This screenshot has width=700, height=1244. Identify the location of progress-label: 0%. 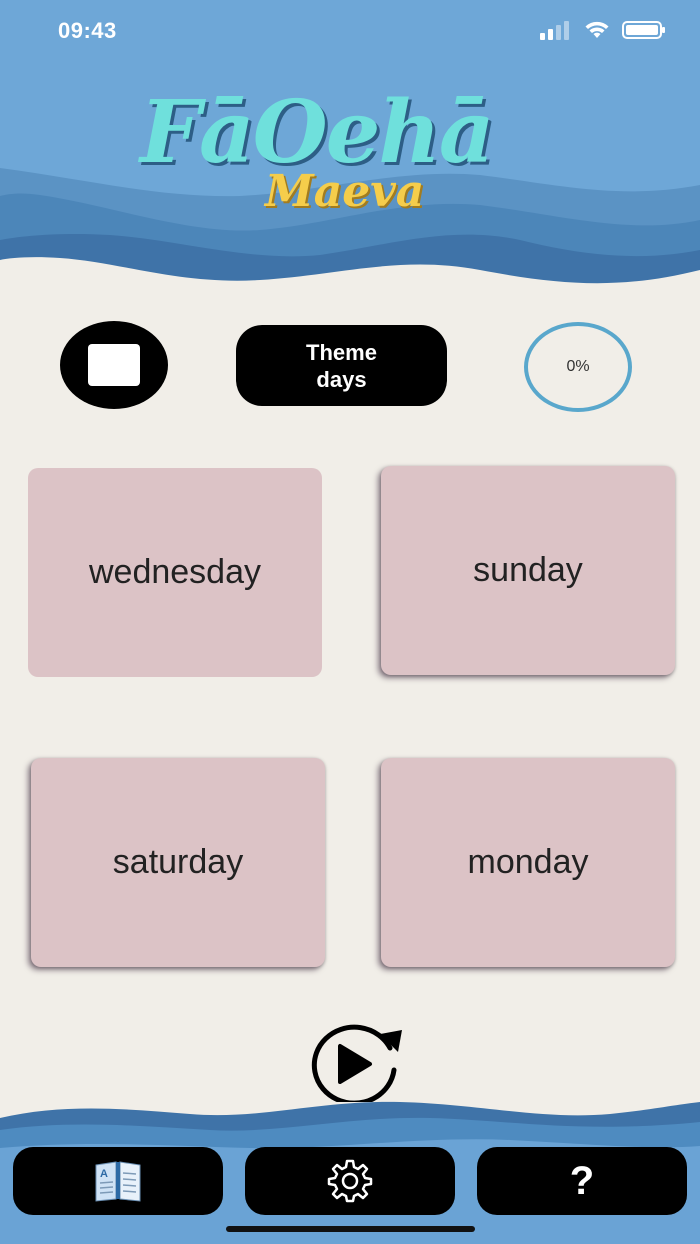
(578, 366).